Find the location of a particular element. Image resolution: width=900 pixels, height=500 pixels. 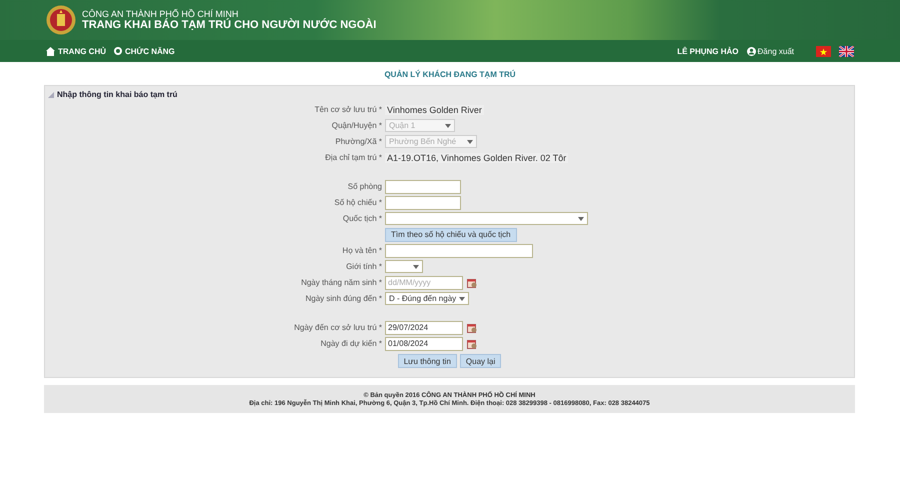

date-field: 29/07/2024 is located at coordinates (424, 327).